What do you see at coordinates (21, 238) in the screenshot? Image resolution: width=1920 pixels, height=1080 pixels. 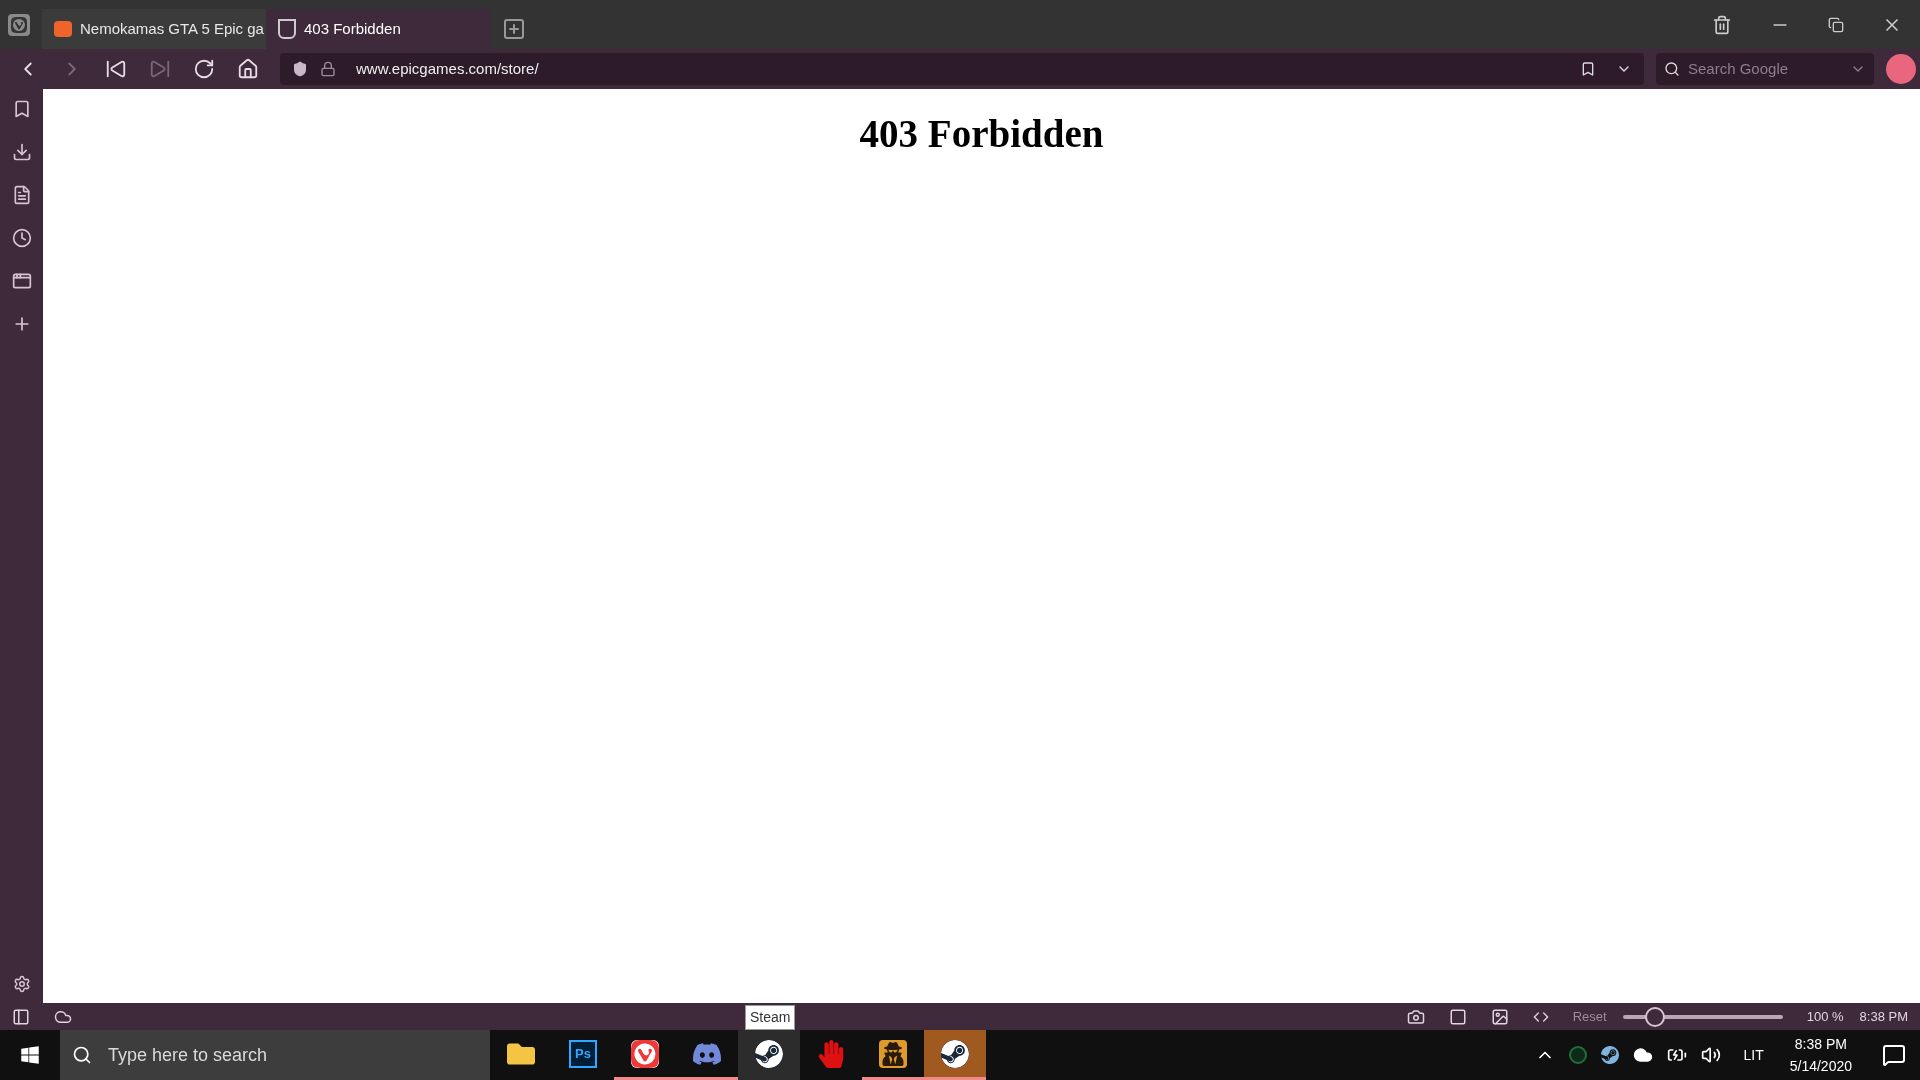 I see `clock-icon` at bounding box center [21, 238].